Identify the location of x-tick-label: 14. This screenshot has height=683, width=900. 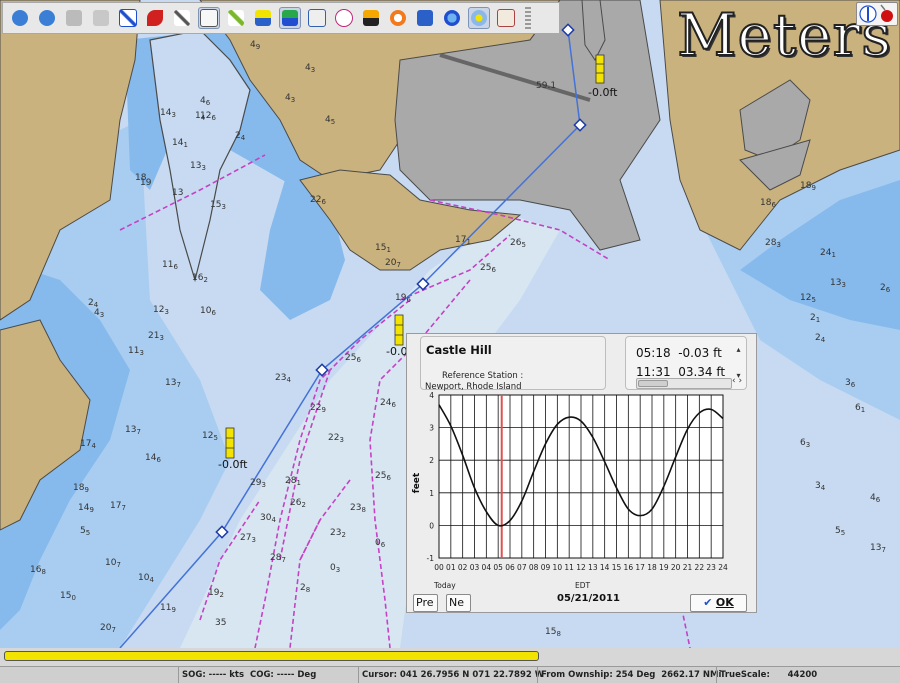
(605, 567).